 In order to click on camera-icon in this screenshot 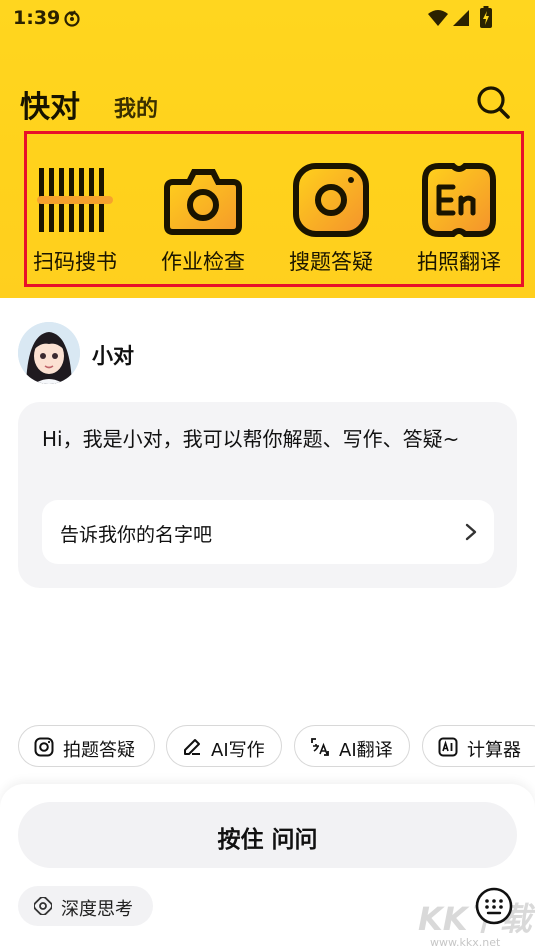, I will do `click(203, 202)`.